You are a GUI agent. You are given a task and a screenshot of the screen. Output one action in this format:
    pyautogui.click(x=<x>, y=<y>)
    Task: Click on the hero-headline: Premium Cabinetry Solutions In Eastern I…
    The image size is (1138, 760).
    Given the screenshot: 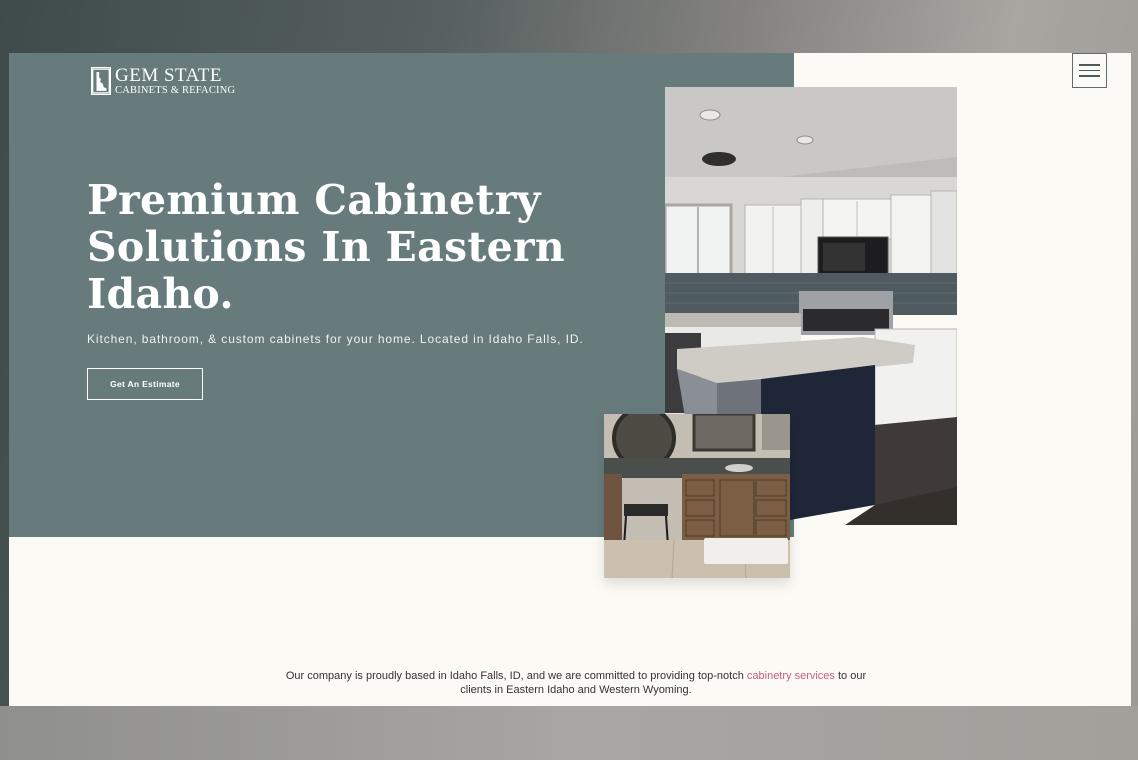 What is the action you would take?
    pyautogui.click(x=327, y=247)
    